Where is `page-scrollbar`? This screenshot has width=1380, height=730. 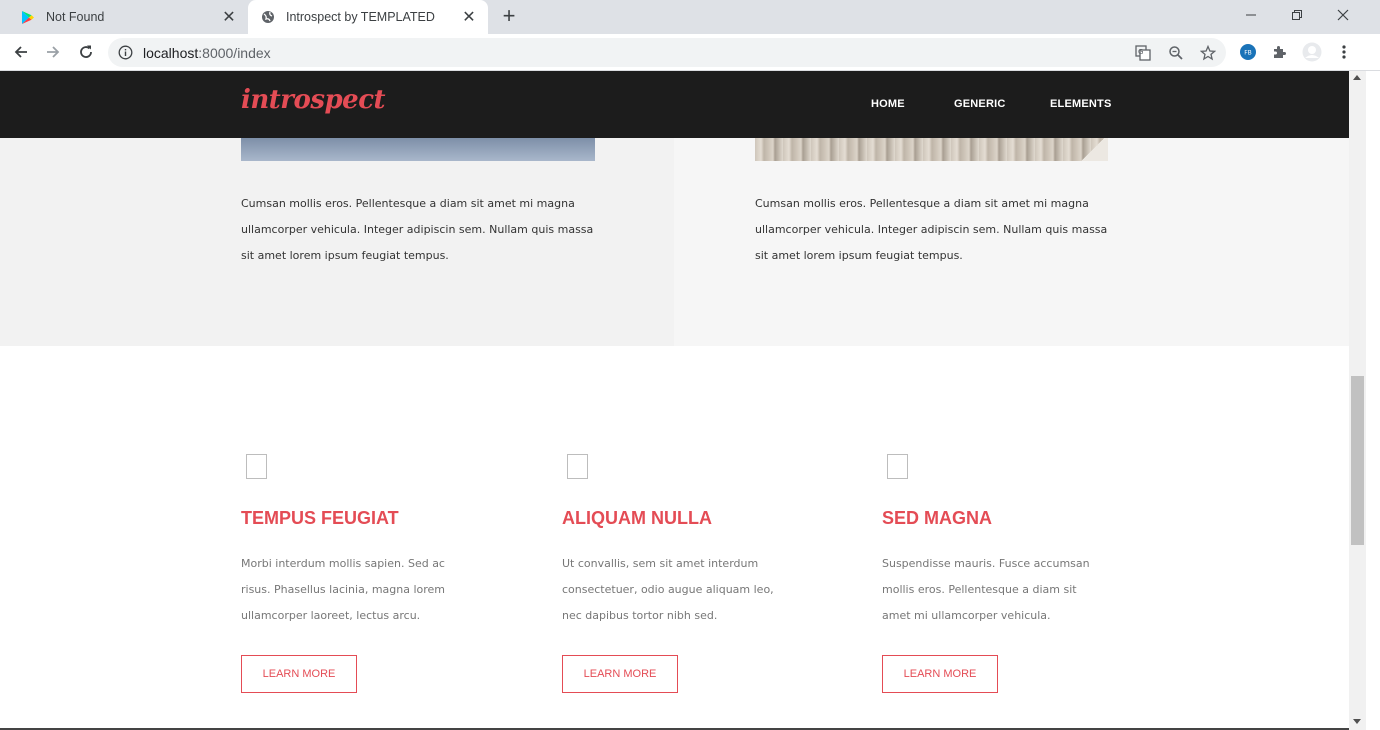 page-scrollbar is located at coordinates (1357, 400).